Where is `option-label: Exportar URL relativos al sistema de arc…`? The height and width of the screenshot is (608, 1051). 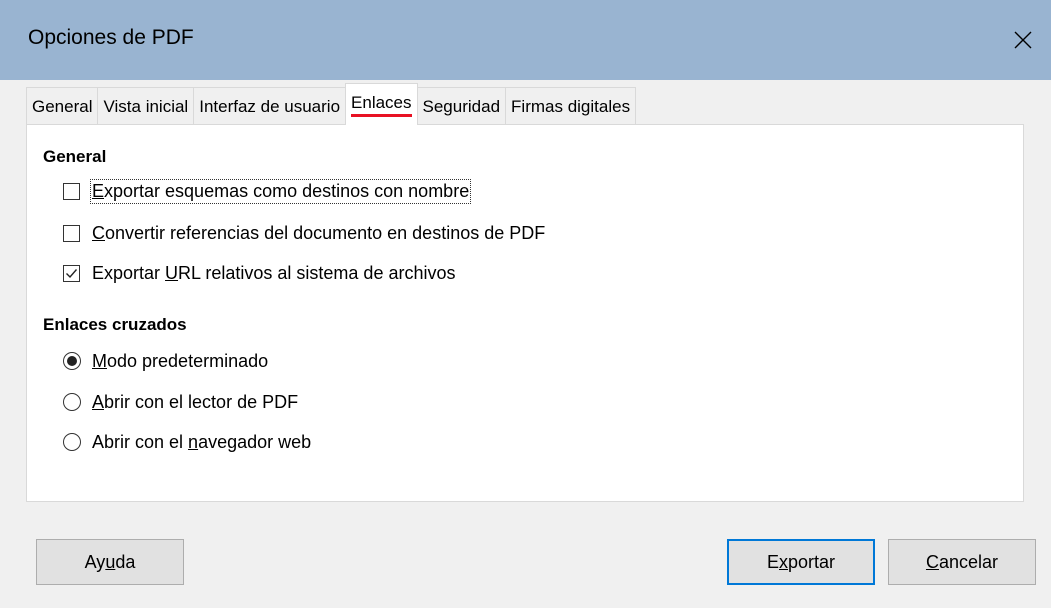
option-label: Exportar URL relativos al sistema de arc… is located at coordinates (274, 272).